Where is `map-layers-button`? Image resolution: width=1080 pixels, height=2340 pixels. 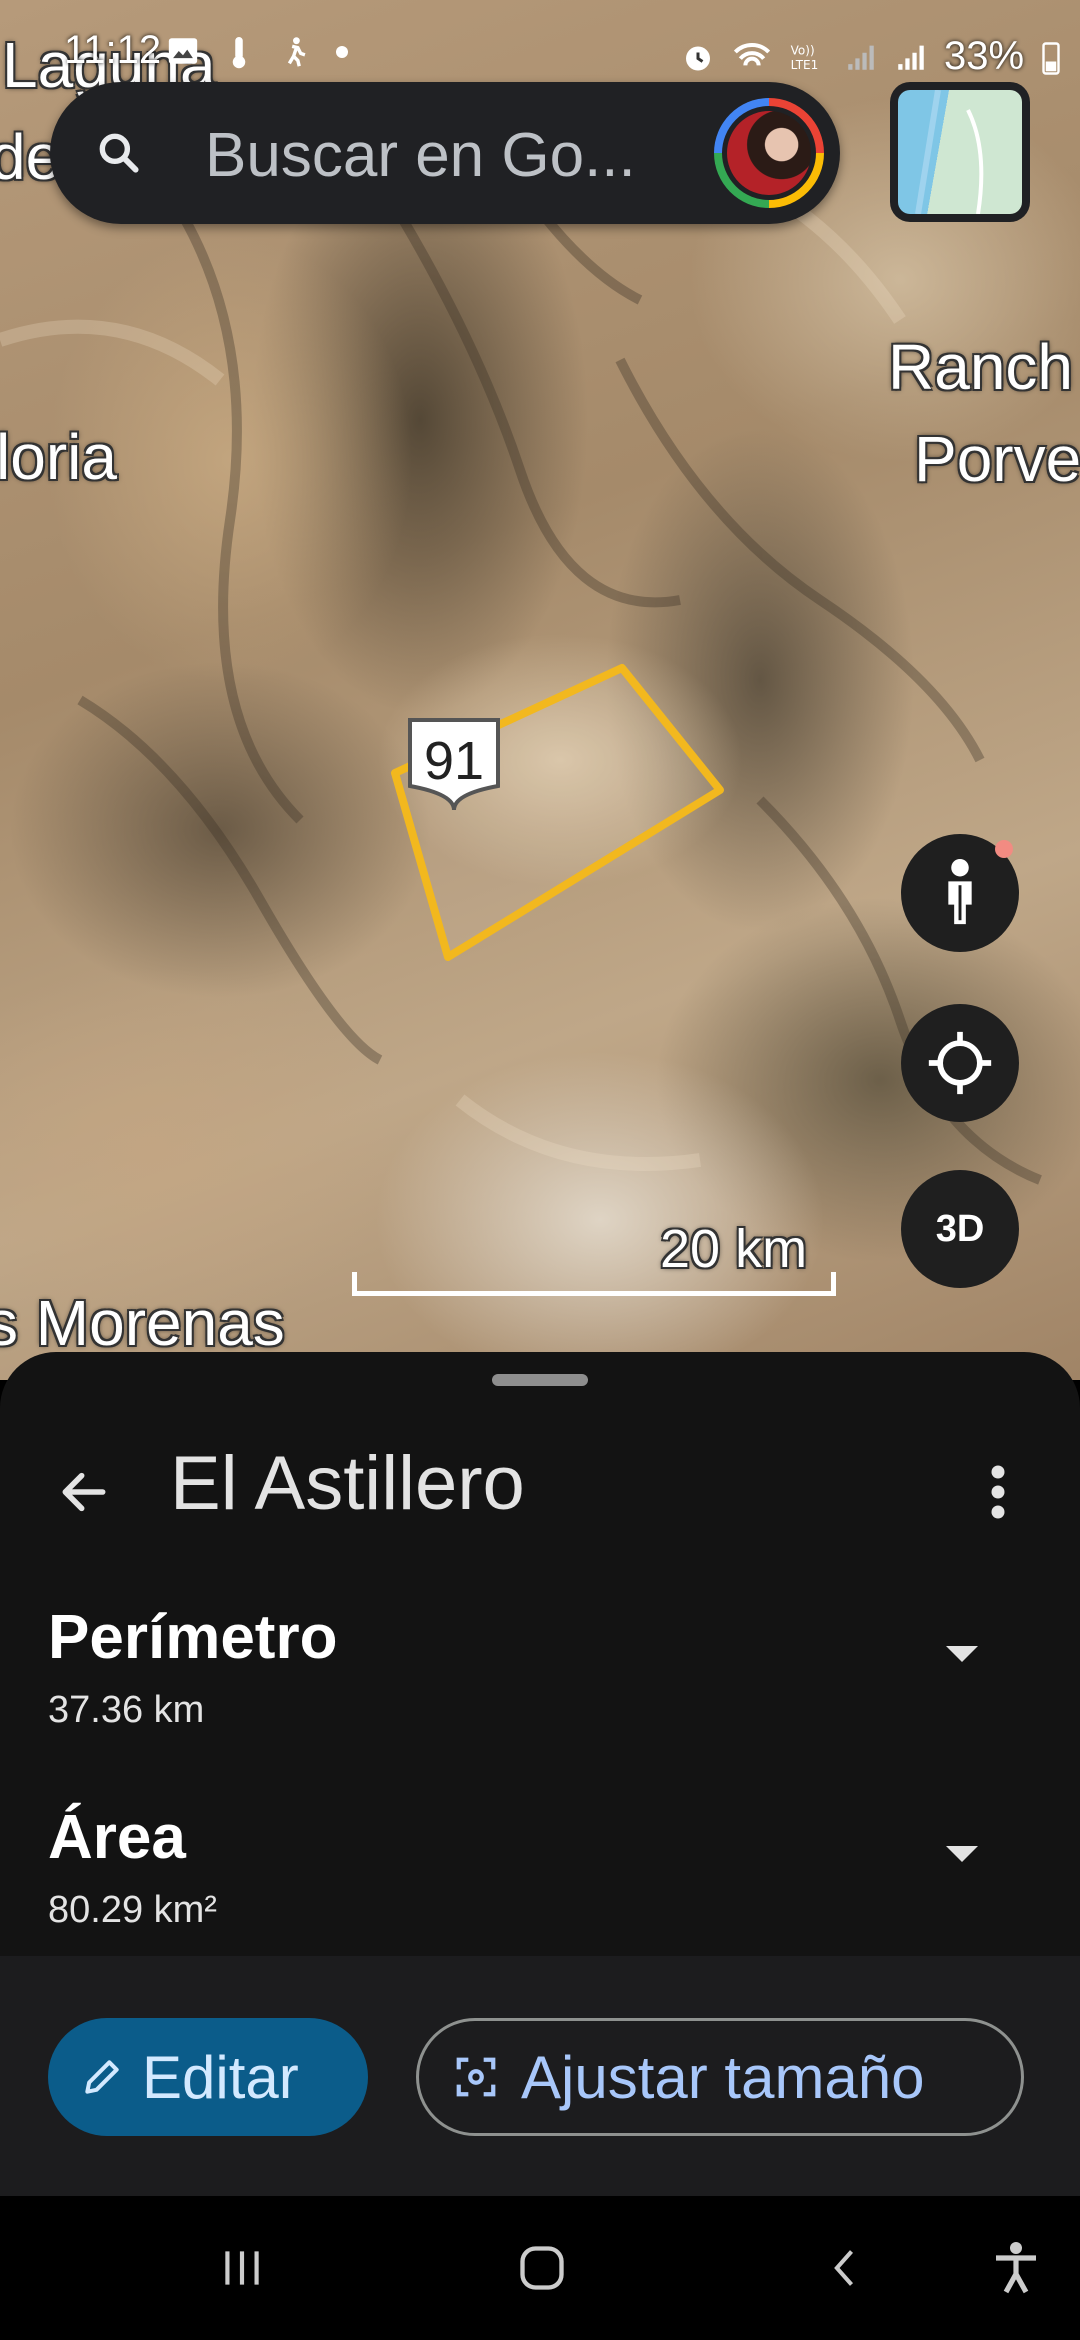
map-layers-button is located at coordinates (960, 152).